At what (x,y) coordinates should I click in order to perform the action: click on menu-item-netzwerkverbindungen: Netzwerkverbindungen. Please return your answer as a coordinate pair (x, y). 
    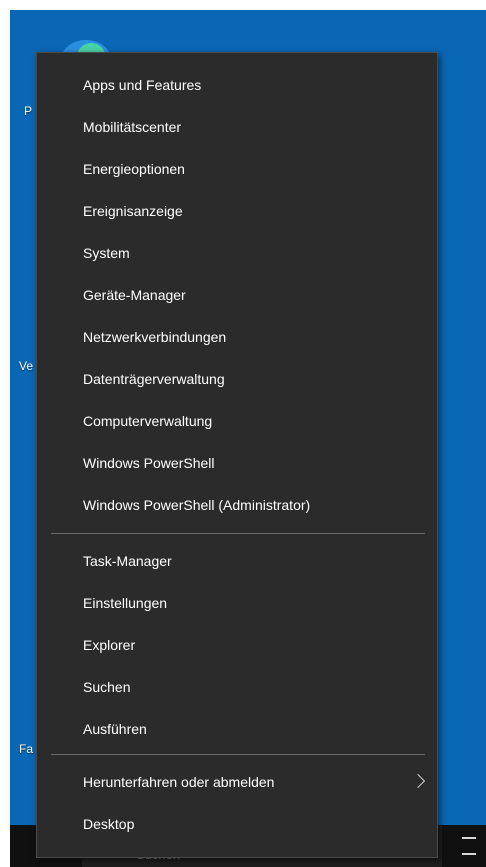
    Looking at the image, I should click on (237, 337).